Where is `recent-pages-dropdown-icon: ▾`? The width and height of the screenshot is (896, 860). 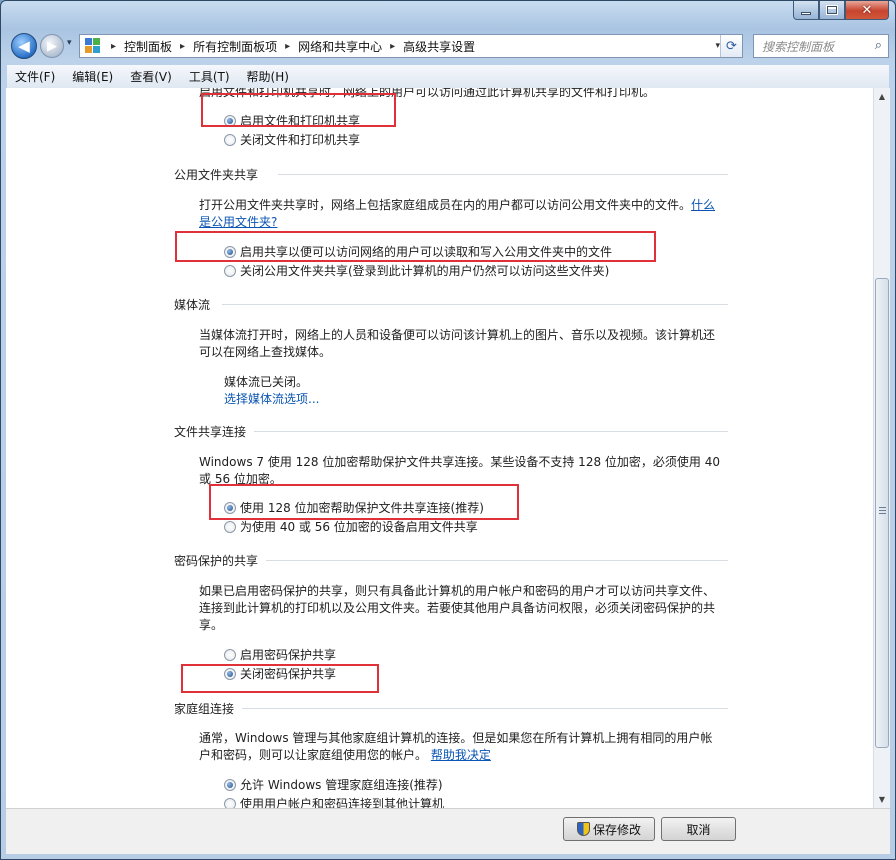 recent-pages-dropdown-icon: ▾ is located at coordinates (69, 43).